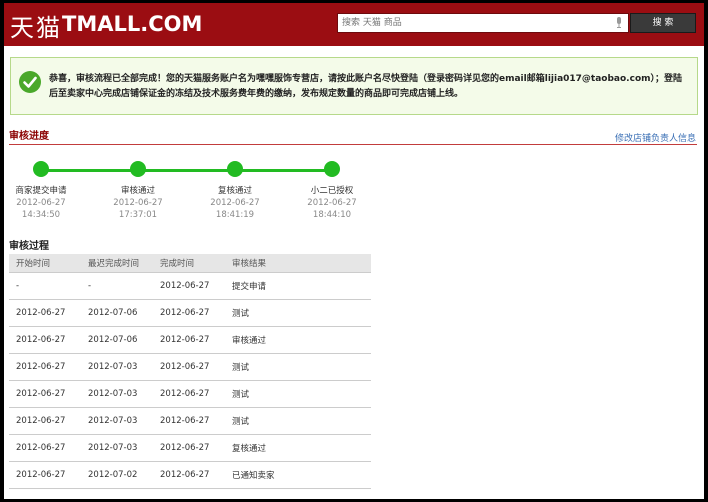  I want to click on step-label: 小二已授权, so click(332, 191).